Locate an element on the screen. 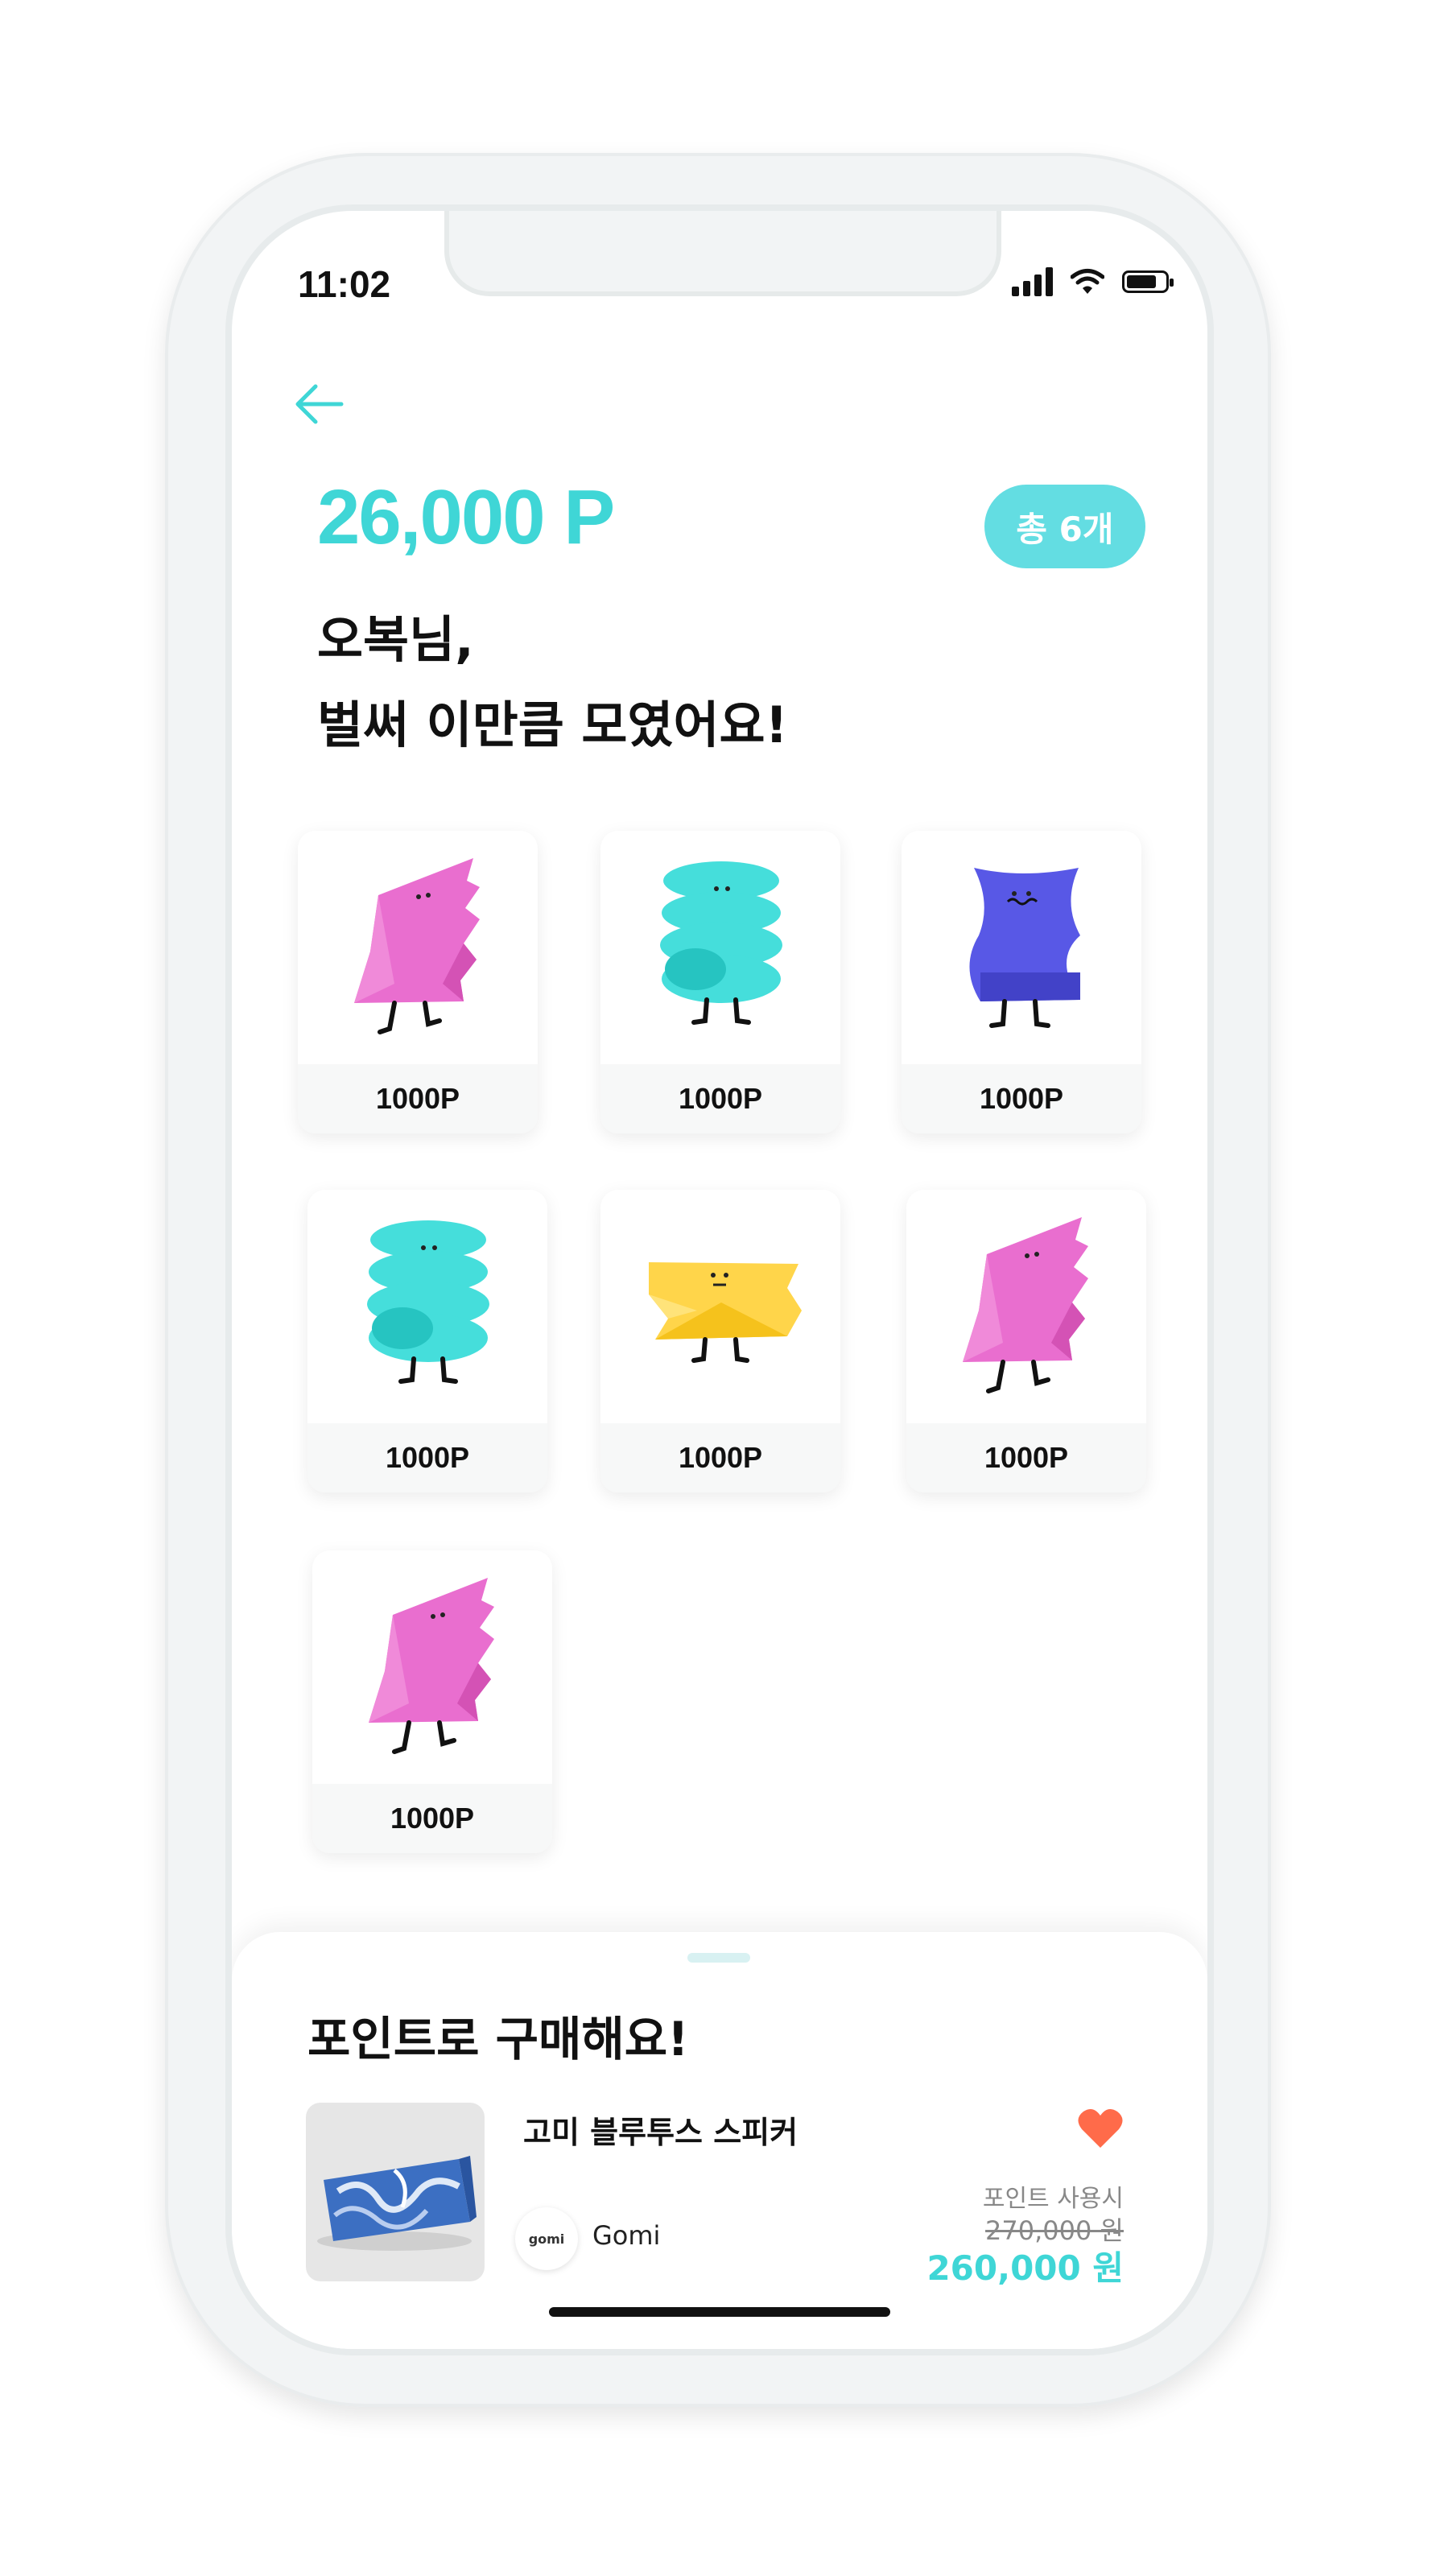  status-icons is located at coordinates (1093, 281).